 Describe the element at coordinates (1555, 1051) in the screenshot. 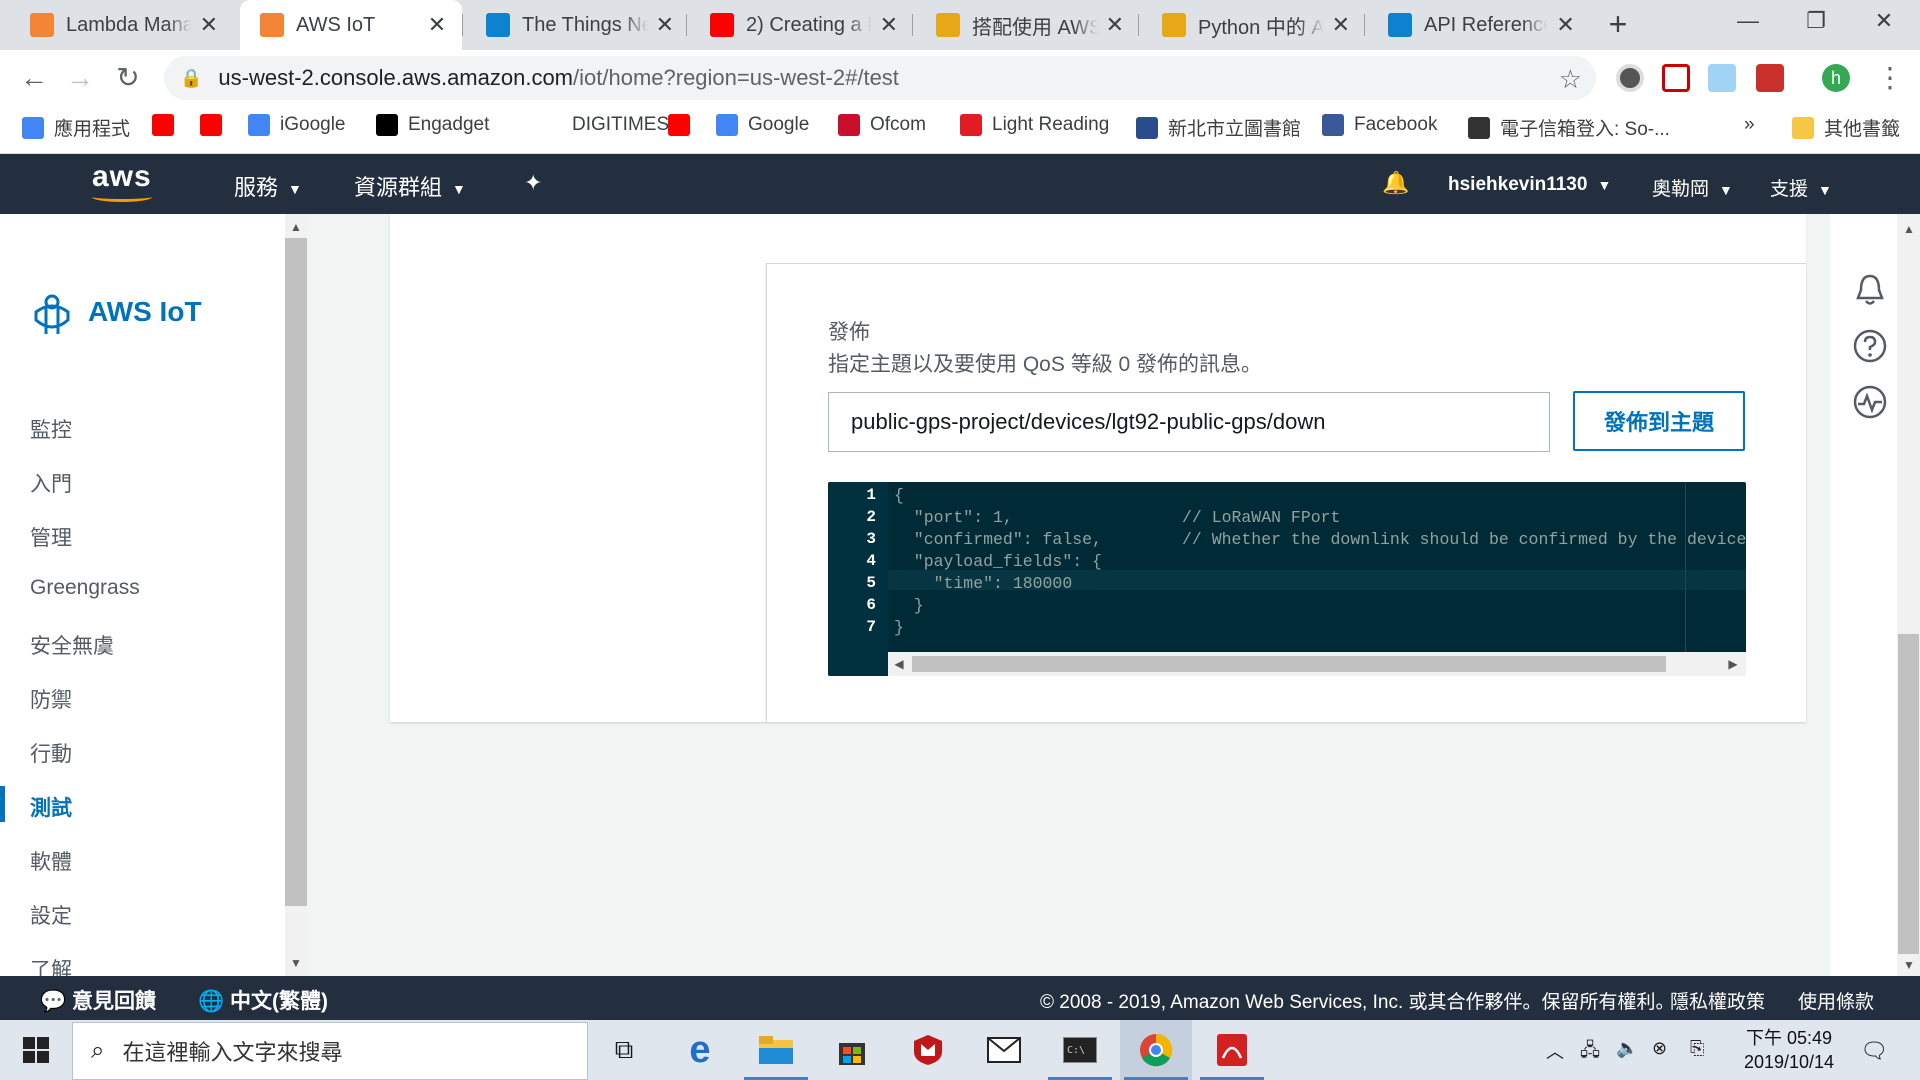

I see `tray-expand-icon: ︿` at that location.